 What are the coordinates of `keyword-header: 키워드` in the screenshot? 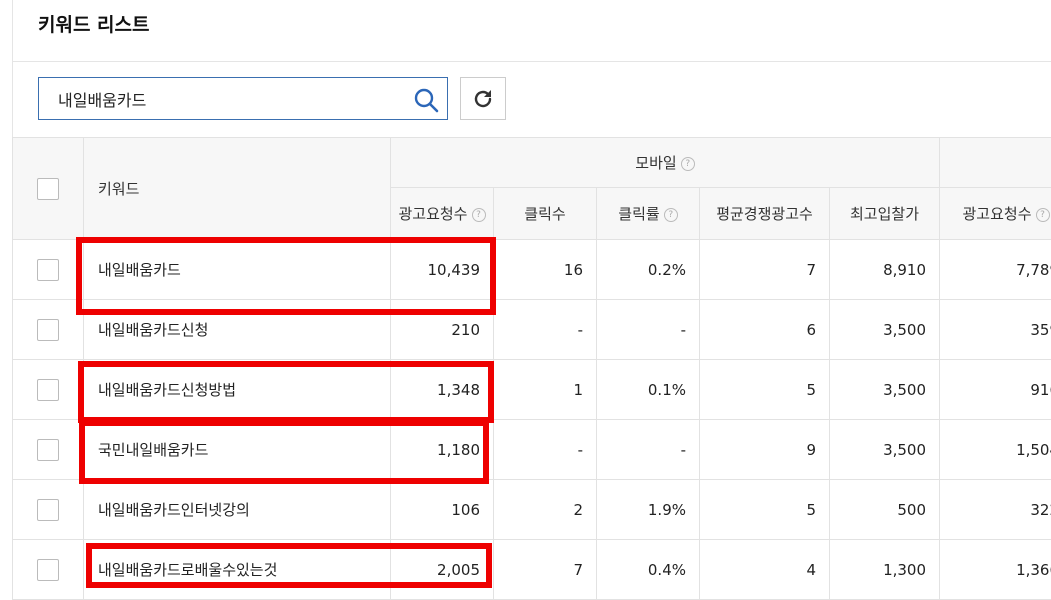 It's located at (237, 189).